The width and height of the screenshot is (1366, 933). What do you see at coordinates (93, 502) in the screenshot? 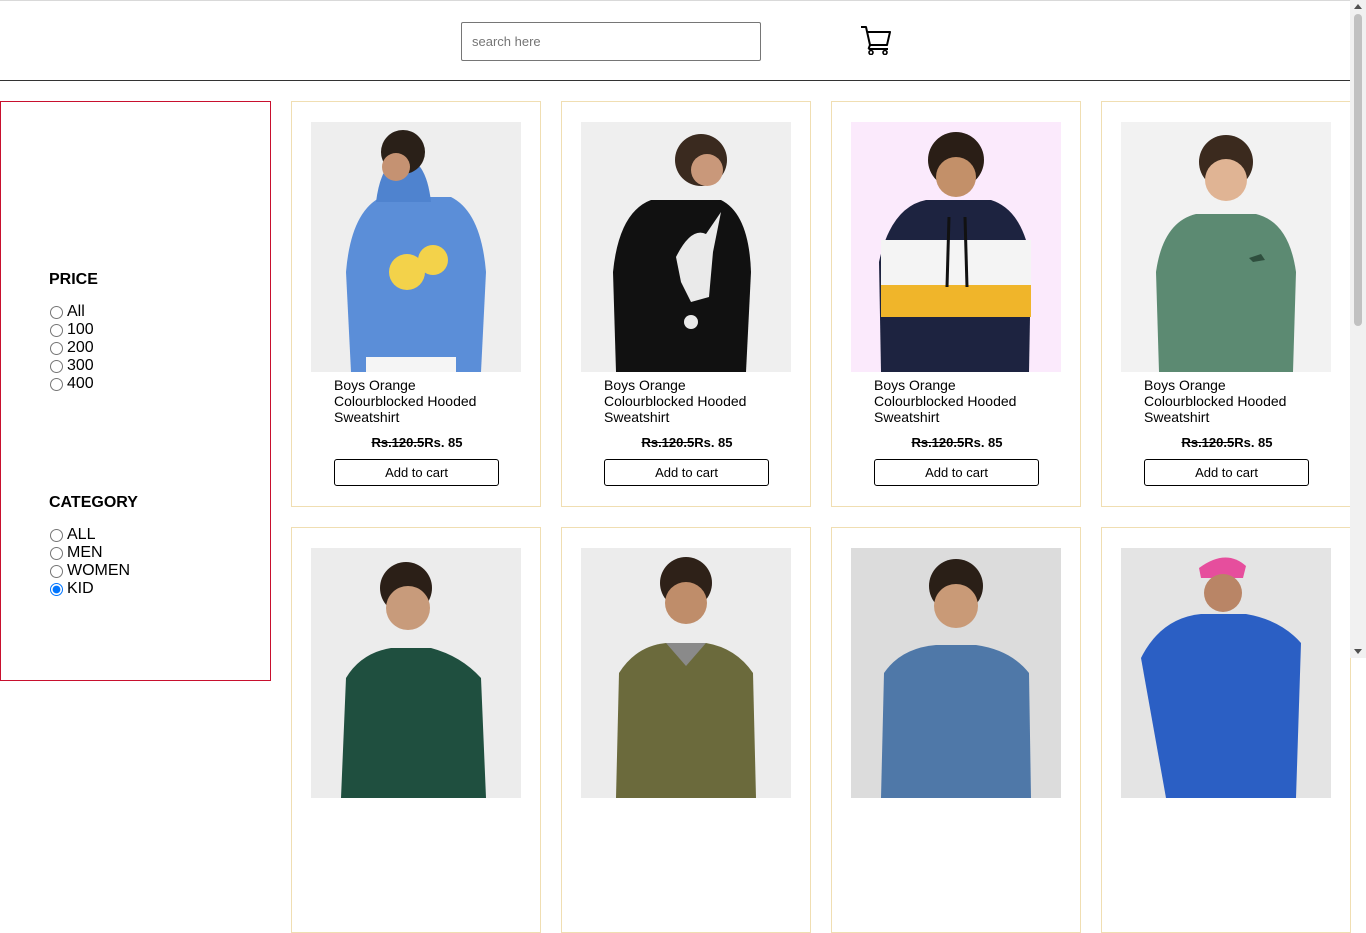
I see `category-filter-title: CATEGORY` at bounding box center [93, 502].